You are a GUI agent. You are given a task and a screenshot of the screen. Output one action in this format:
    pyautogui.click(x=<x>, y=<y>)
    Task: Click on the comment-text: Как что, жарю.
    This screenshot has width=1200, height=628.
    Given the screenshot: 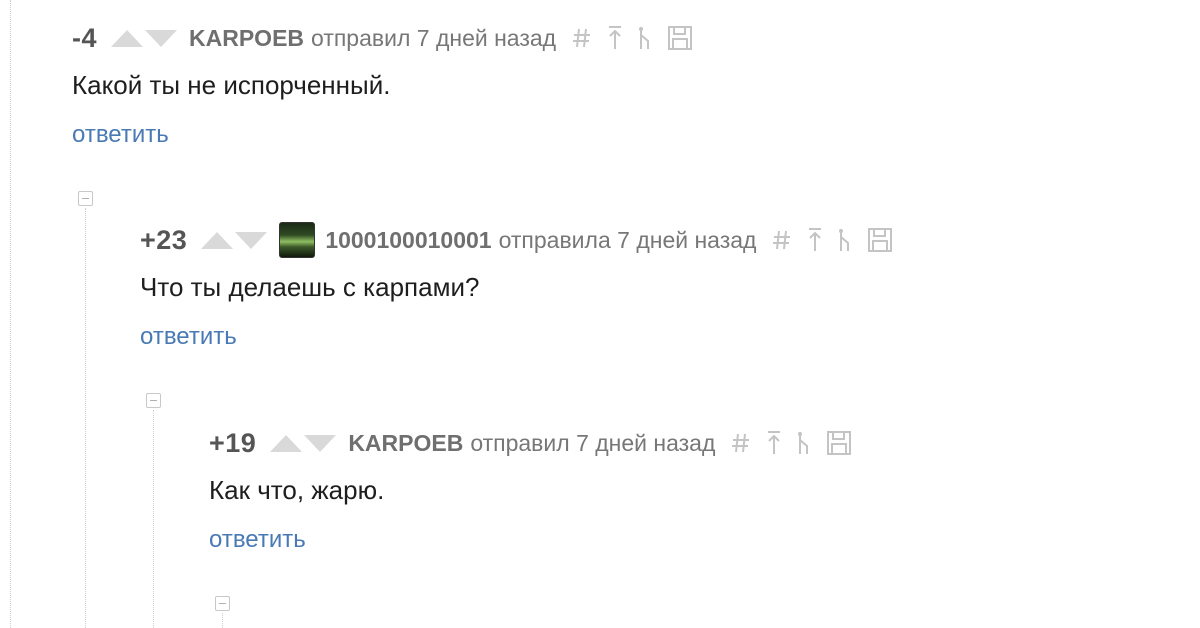 What is the action you would take?
    pyautogui.click(x=297, y=490)
    